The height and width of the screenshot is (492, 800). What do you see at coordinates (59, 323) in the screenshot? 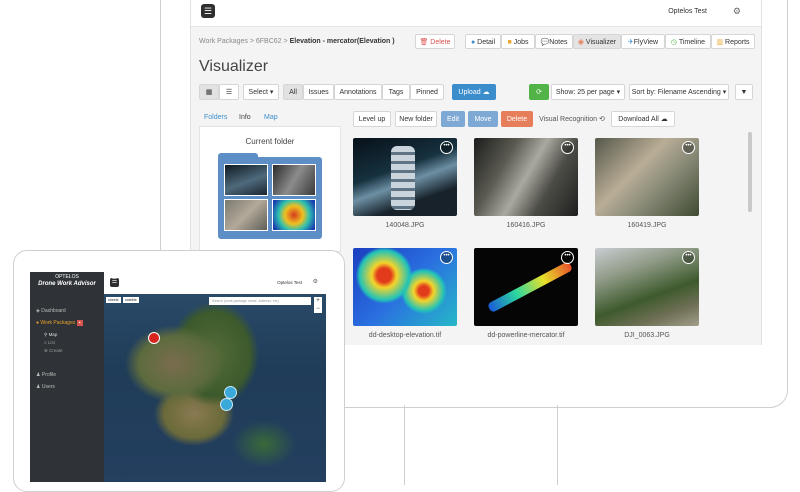
I see `nav-work-packages: ● Work Packages ▪` at bounding box center [59, 323].